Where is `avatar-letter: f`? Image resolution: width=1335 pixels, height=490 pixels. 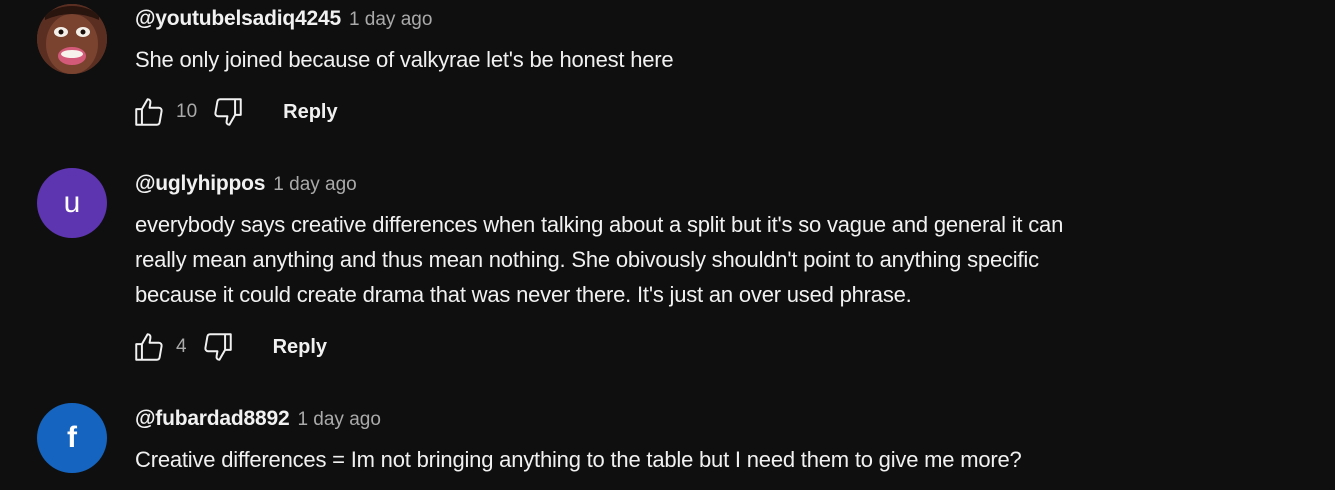
avatar-letter: f is located at coordinates (72, 437).